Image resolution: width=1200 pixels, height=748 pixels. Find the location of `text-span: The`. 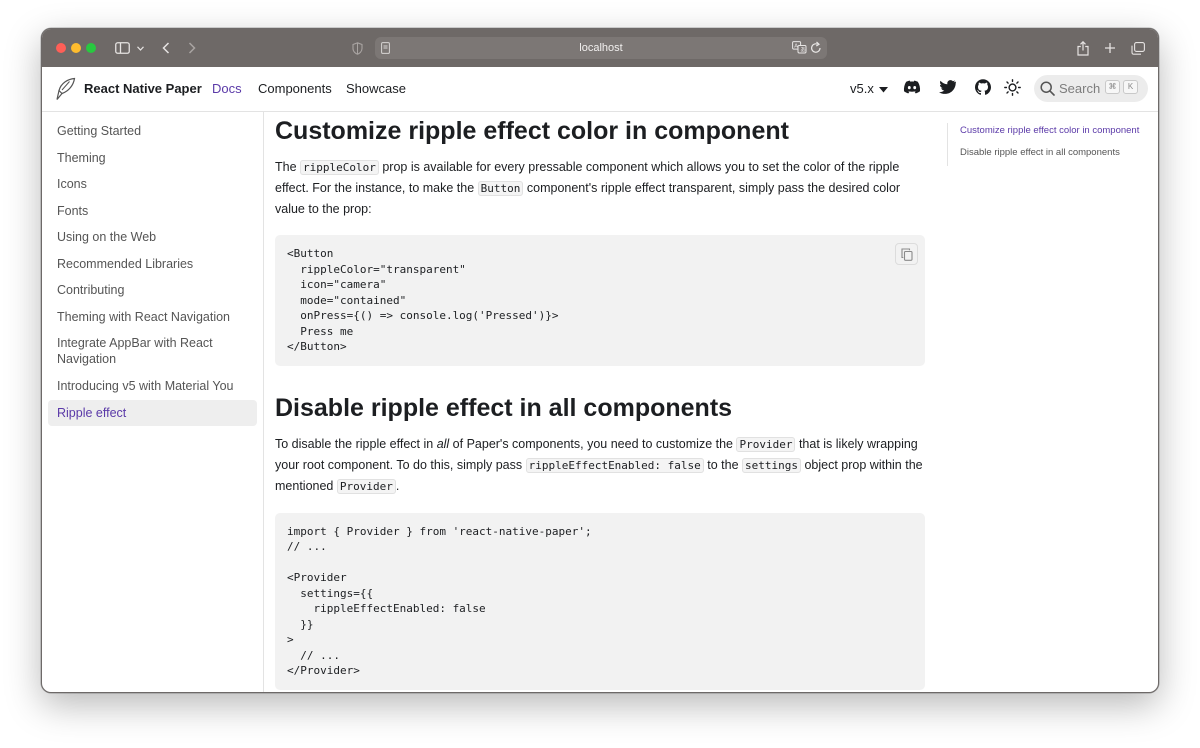

text-span: The is located at coordinates (288, 167).